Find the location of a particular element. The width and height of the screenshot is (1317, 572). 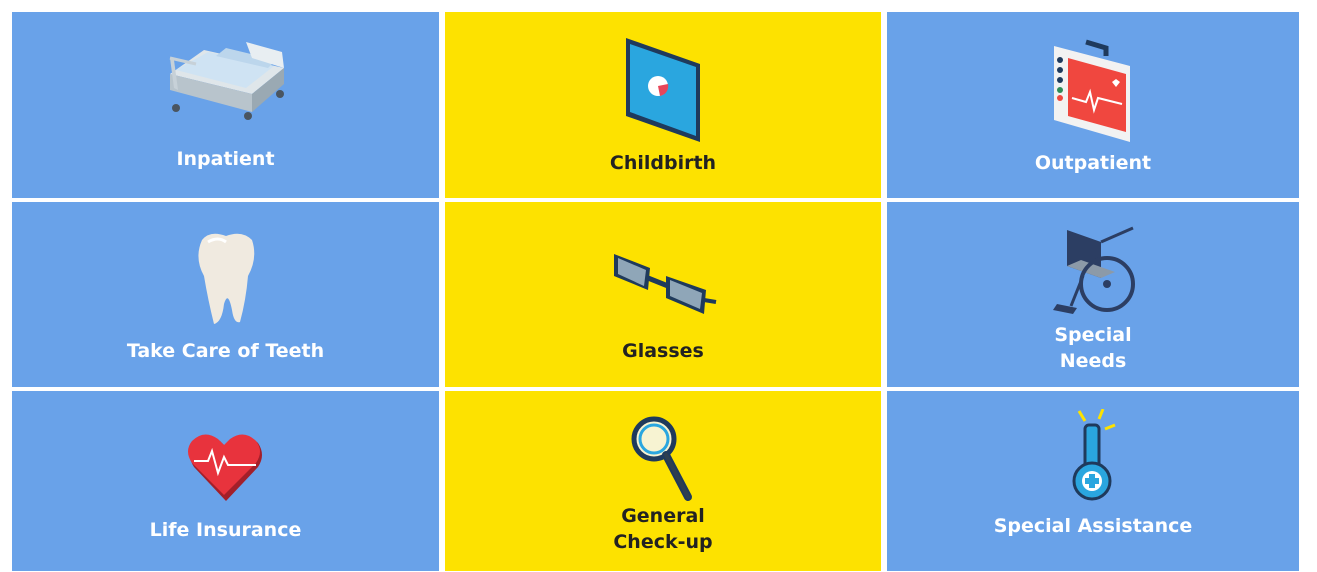

tile-label: Inpatient is located at coordinates (225, 159).